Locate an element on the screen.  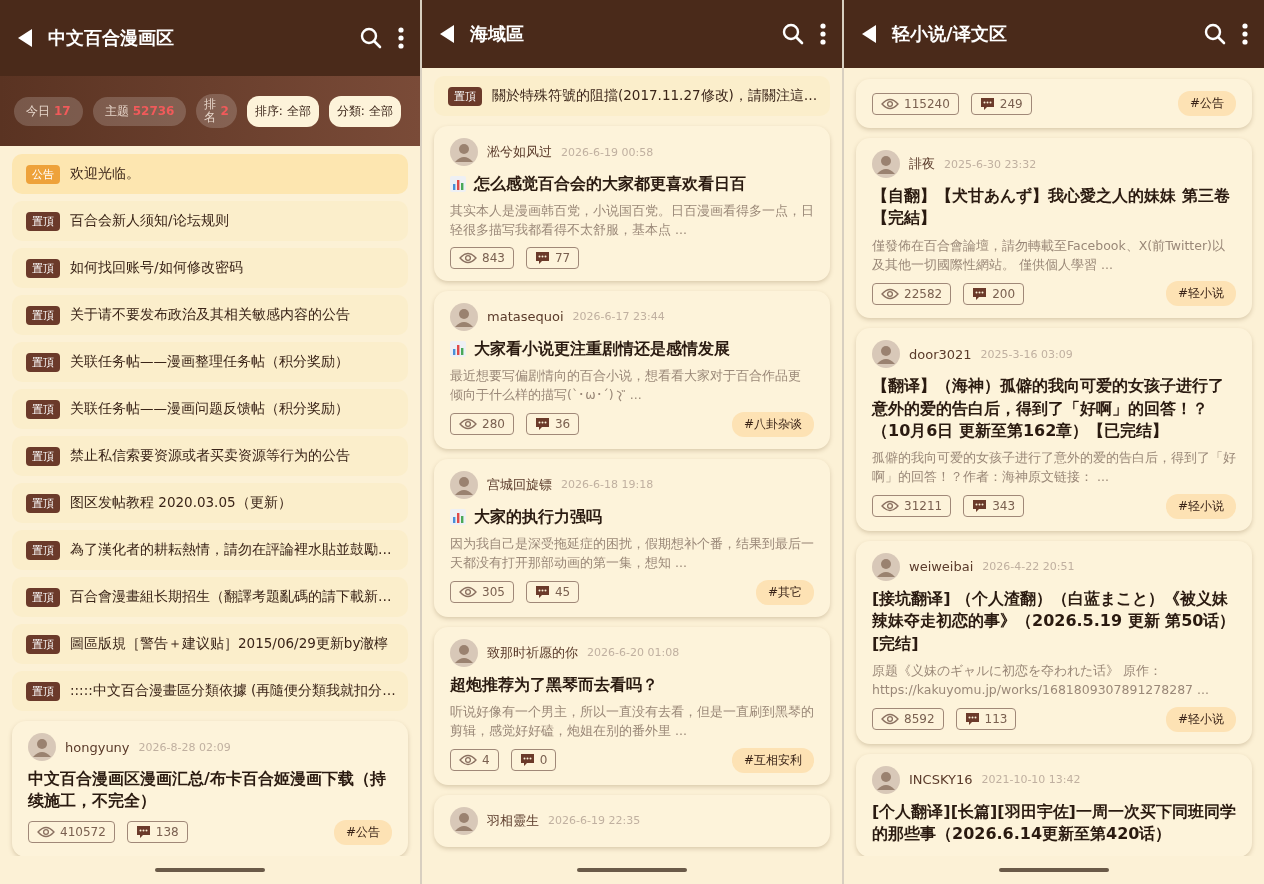
view-count: 305 is located at coordinates (493, 592).